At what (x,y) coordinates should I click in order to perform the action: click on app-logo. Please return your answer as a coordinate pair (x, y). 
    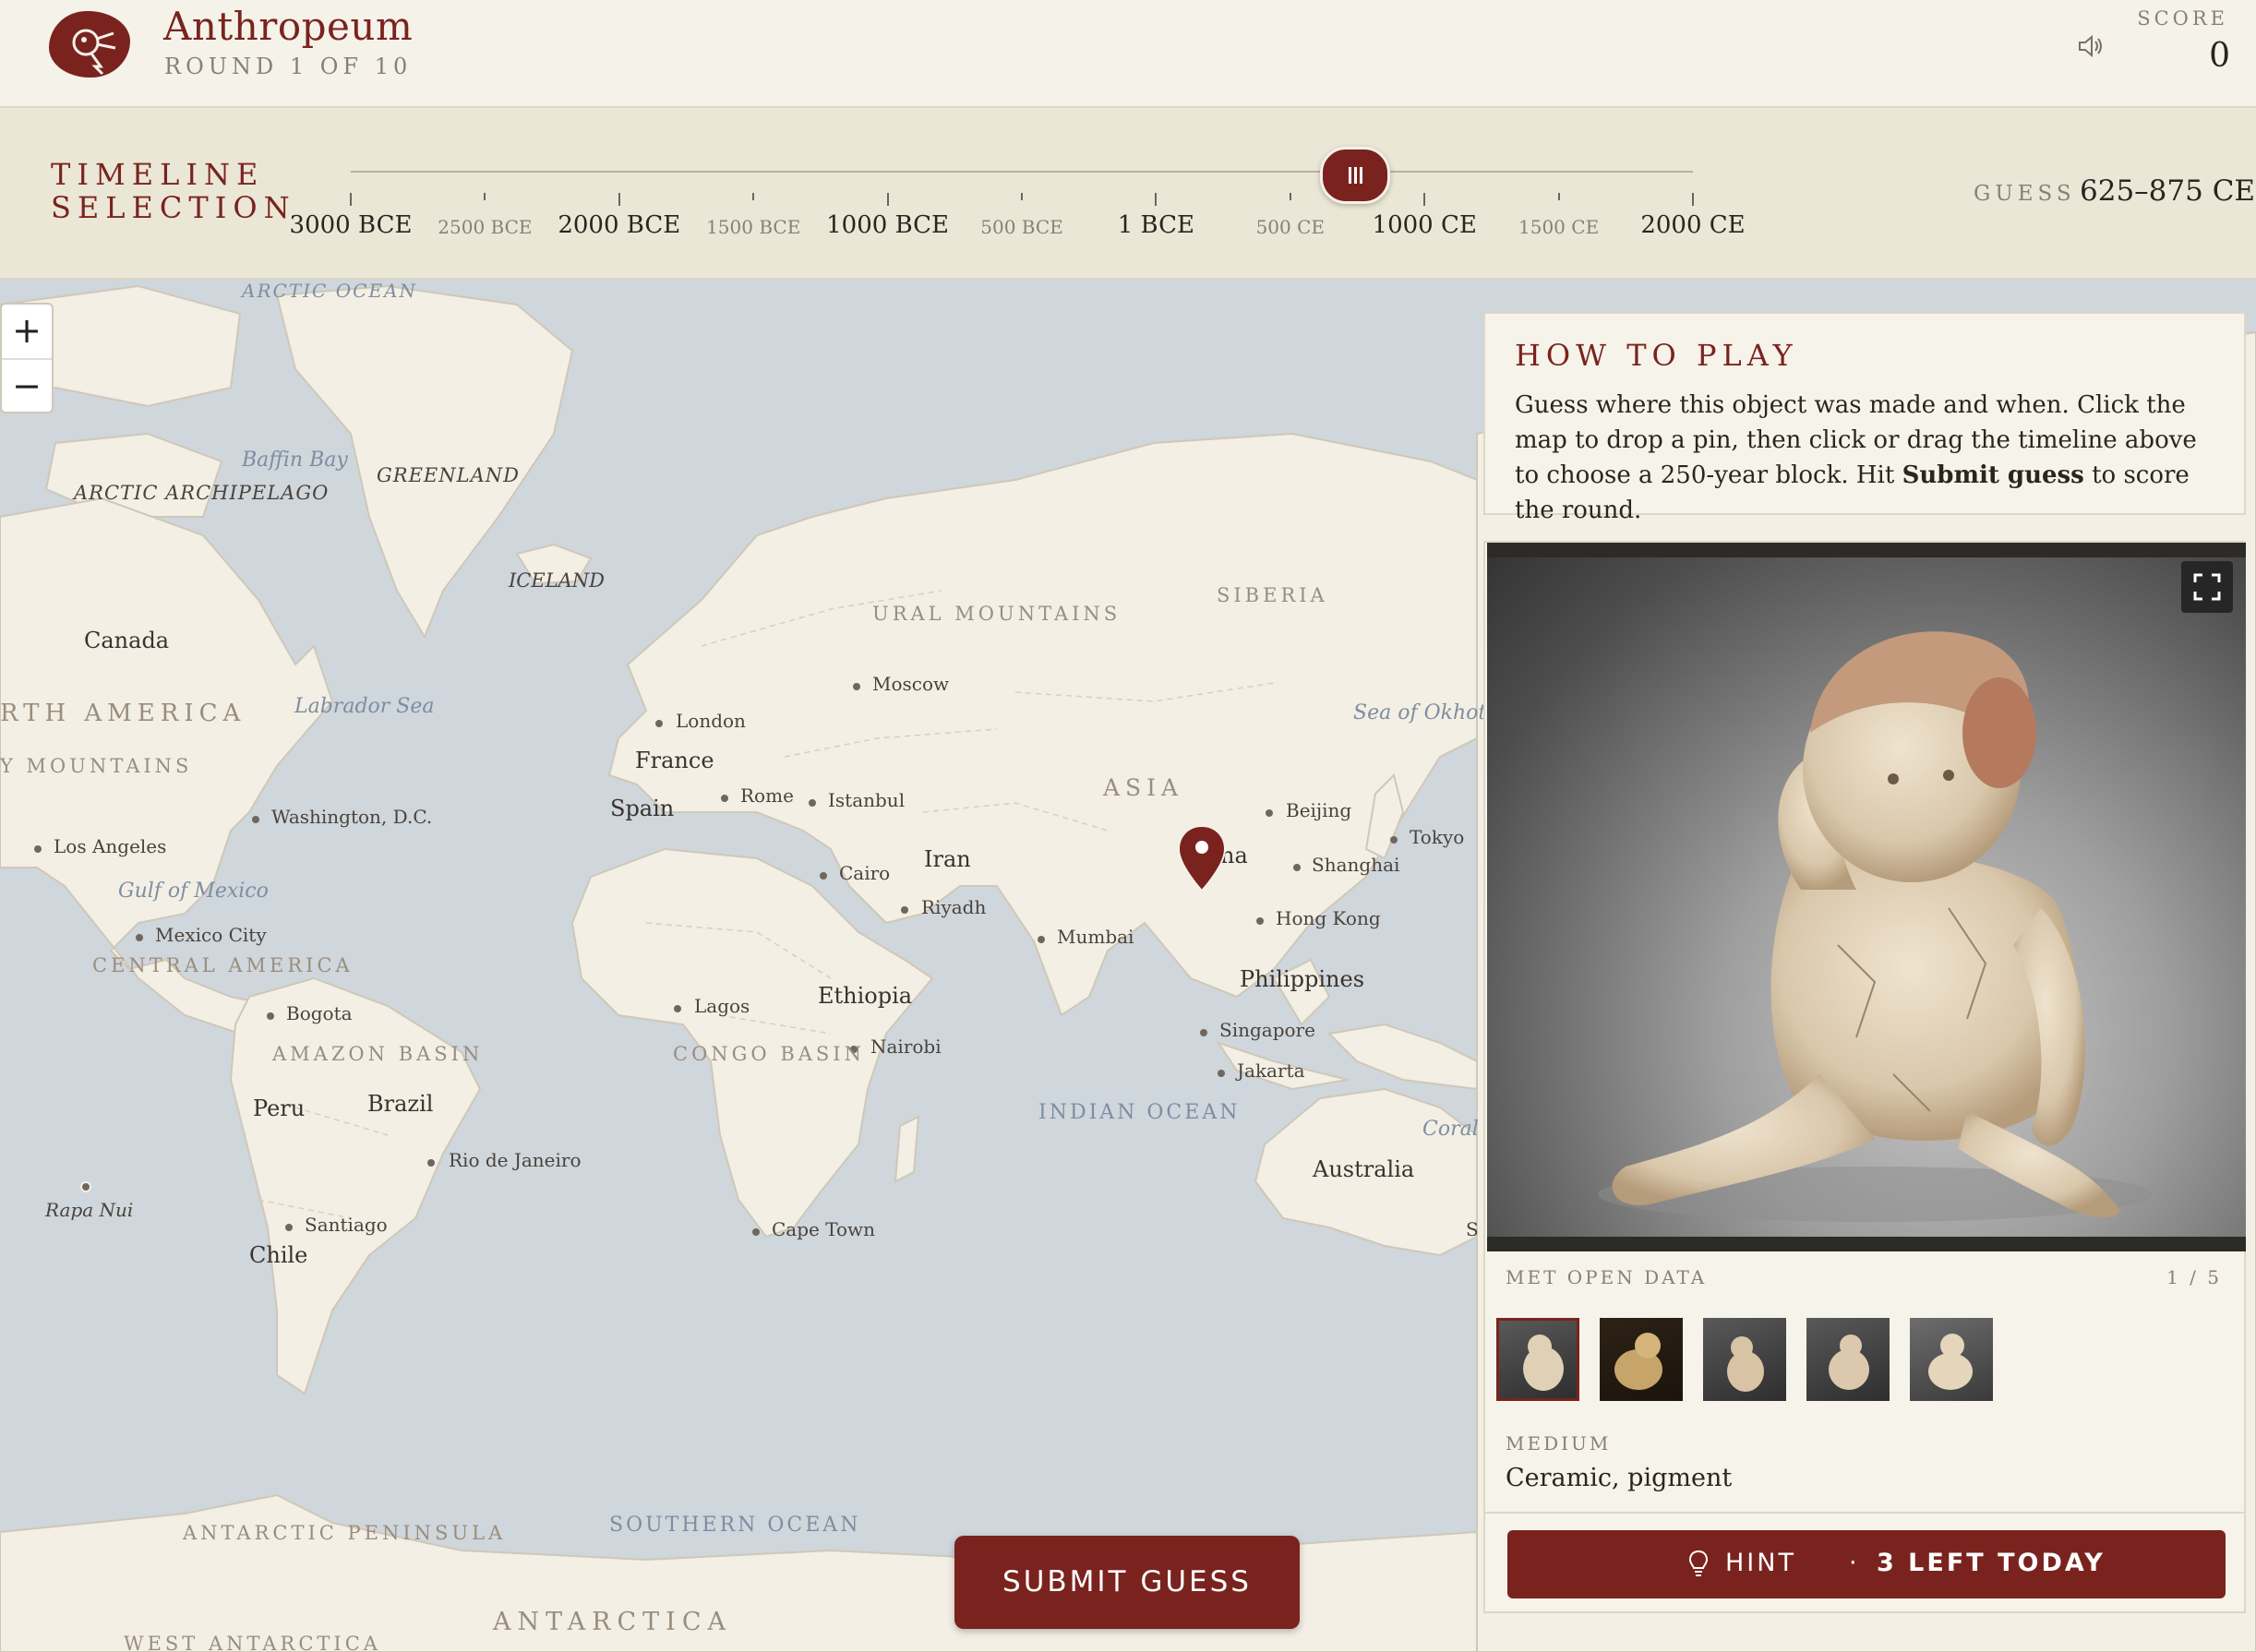
    Looking at the image, I should click on (89, 45).